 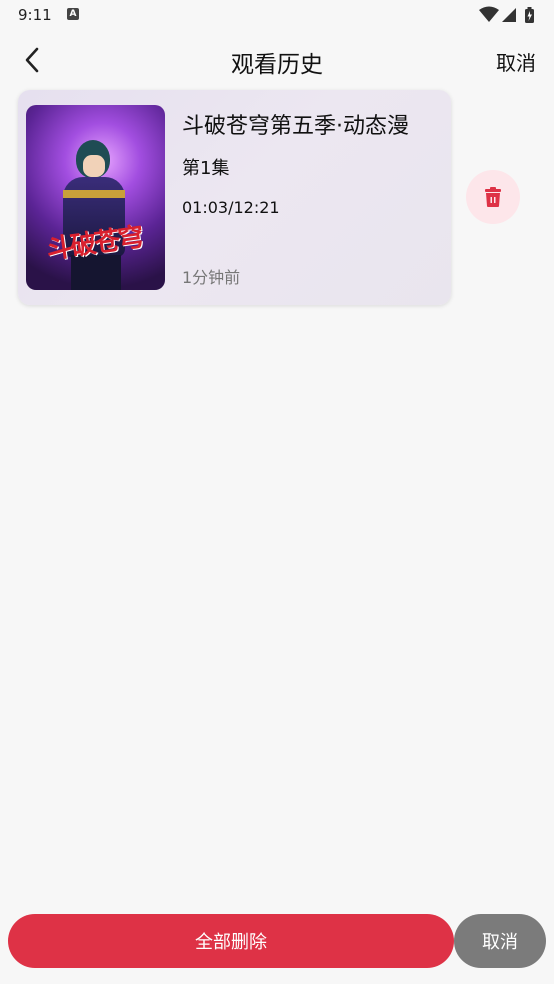 I want to click on cover-figure-belt, so click(x=94, y=194).